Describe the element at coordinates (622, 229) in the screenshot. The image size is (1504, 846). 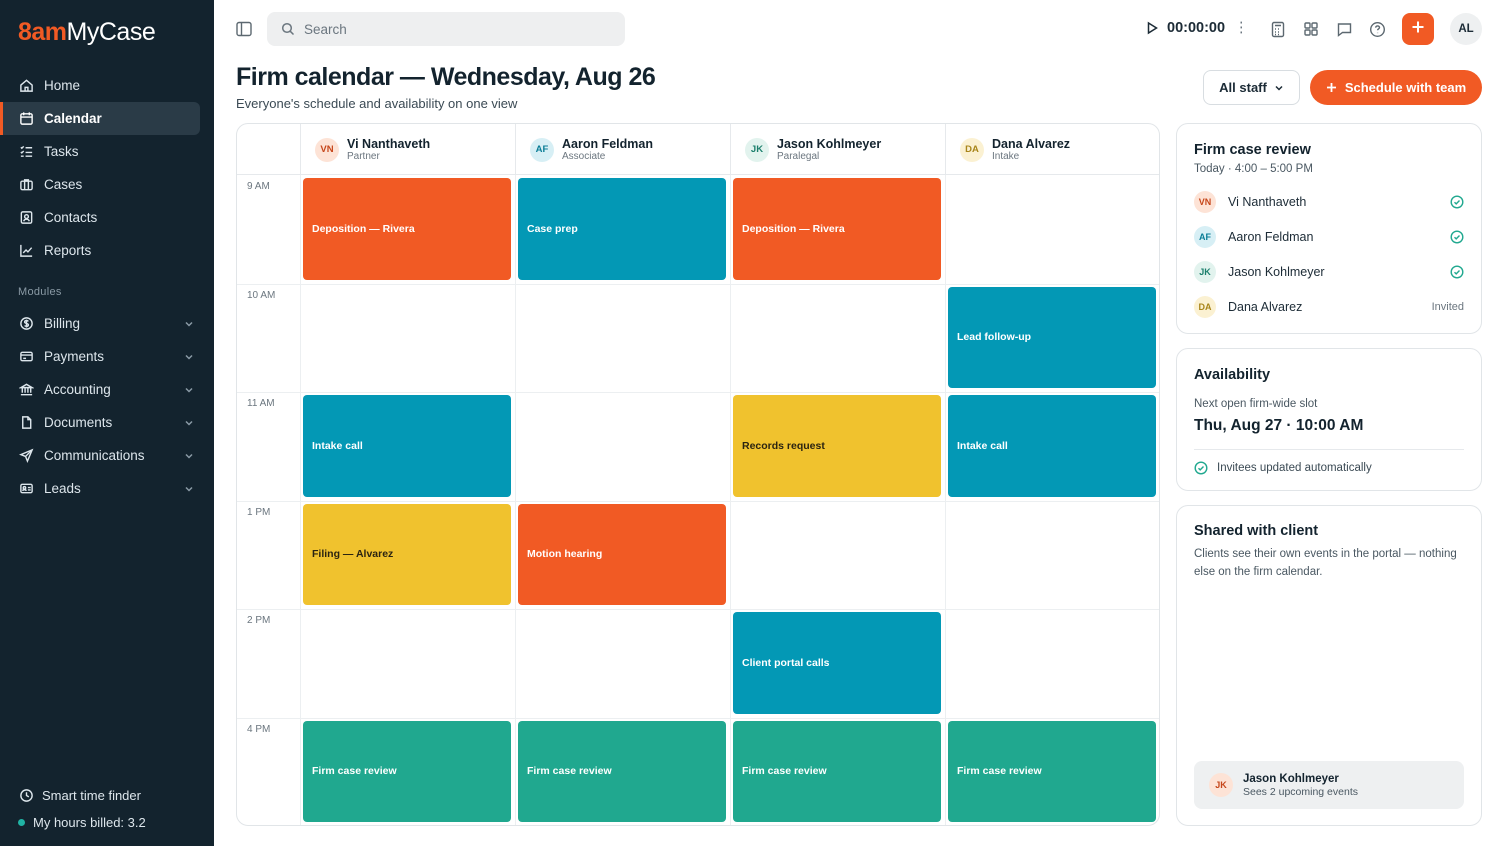
I see `calendar-event: Case prep` at that location.